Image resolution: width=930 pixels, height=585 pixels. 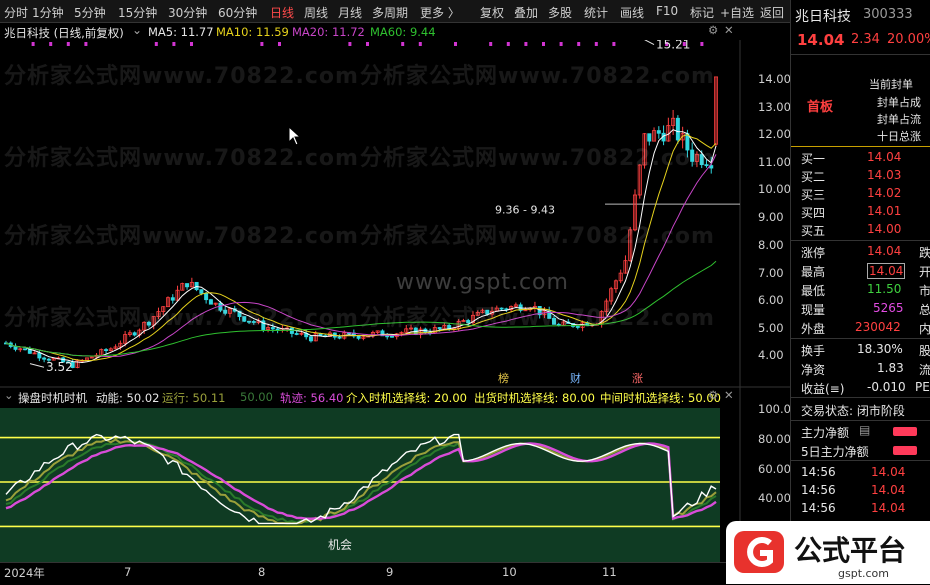 I want to click on settings-gear-icon: ⚙, so click(x=713, y=30).